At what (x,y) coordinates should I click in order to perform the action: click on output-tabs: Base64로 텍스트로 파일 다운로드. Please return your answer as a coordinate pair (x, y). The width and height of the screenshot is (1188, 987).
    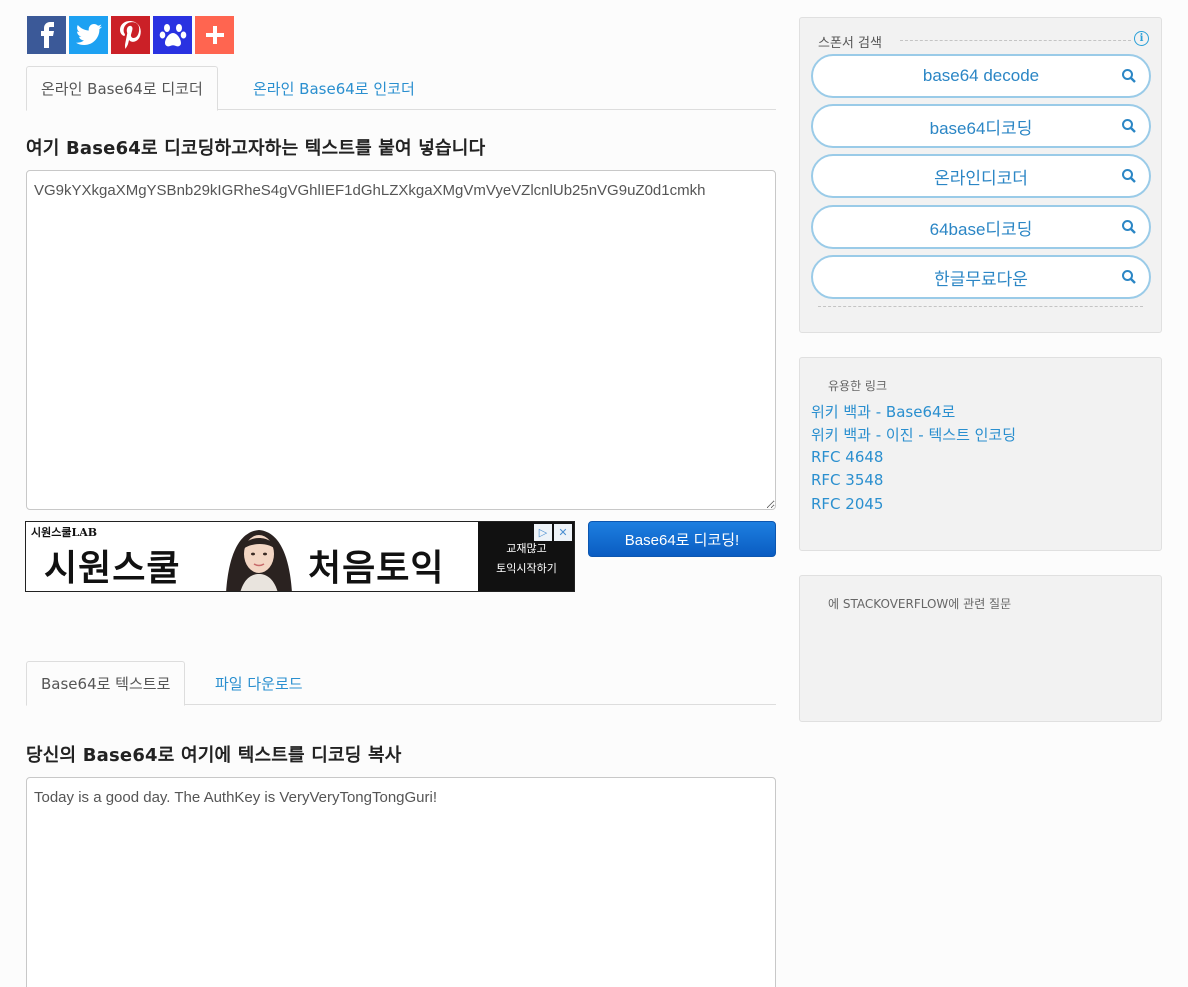
    Looking at the image, I should click on (401, 683).